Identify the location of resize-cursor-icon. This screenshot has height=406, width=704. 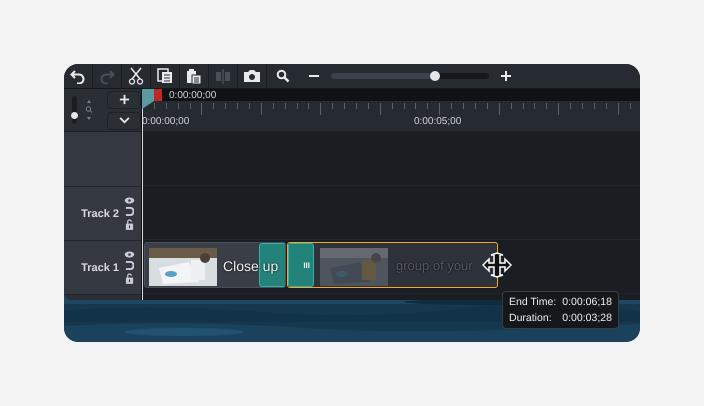
(497, 265).